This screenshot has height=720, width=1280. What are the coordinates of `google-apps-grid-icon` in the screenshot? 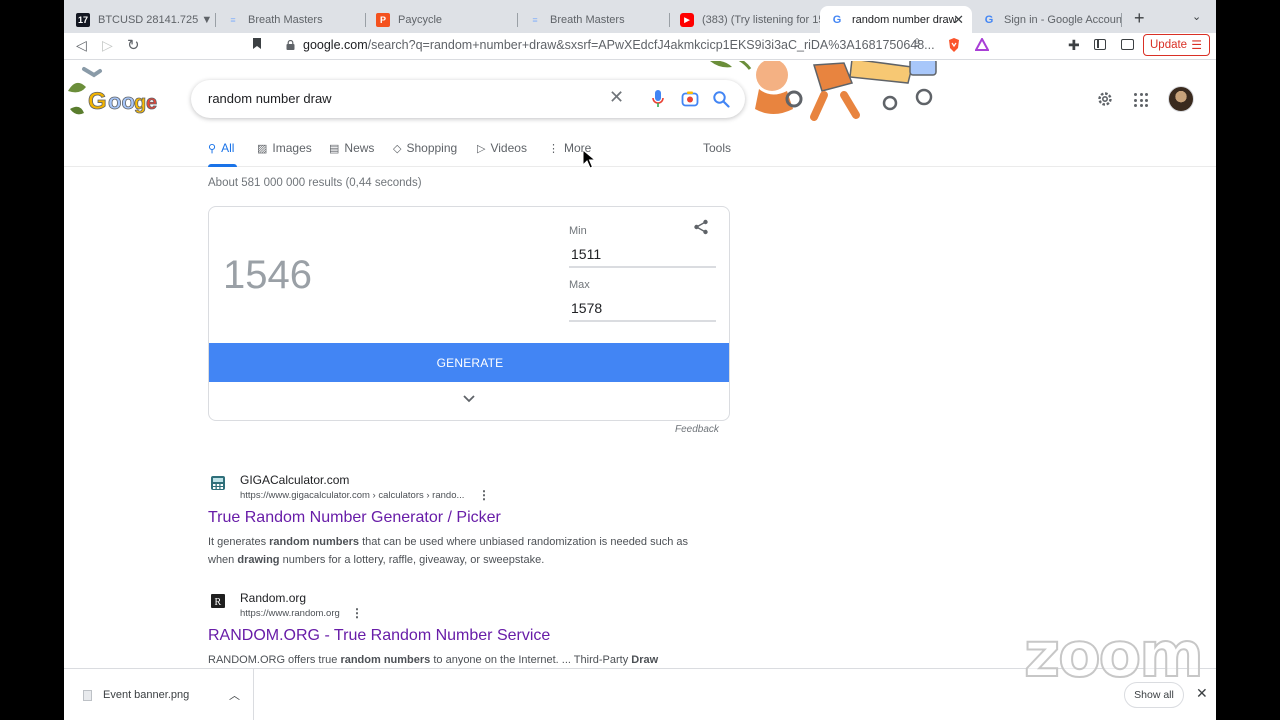 It's located at (1141, 100).